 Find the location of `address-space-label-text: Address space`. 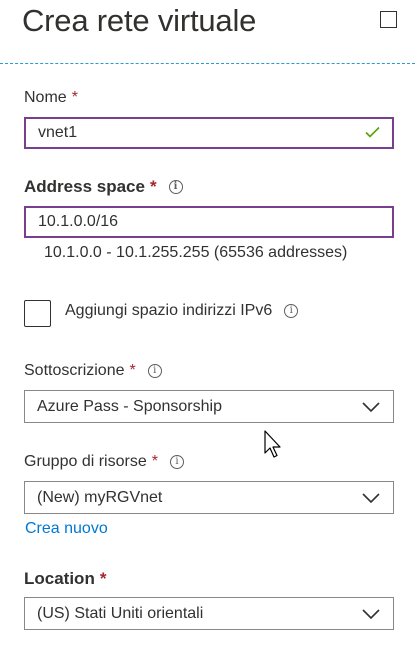

address-space-label-text: Address space is located at coordinates (84, 186).